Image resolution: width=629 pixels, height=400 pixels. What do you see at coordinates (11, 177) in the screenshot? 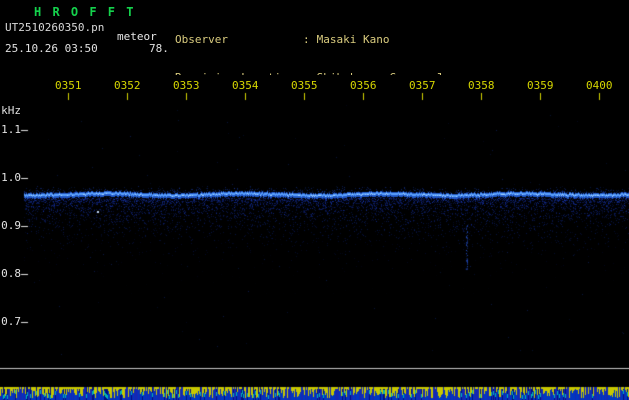
I see `y-tick-label: 1.0` at bounding box center [11, 177].